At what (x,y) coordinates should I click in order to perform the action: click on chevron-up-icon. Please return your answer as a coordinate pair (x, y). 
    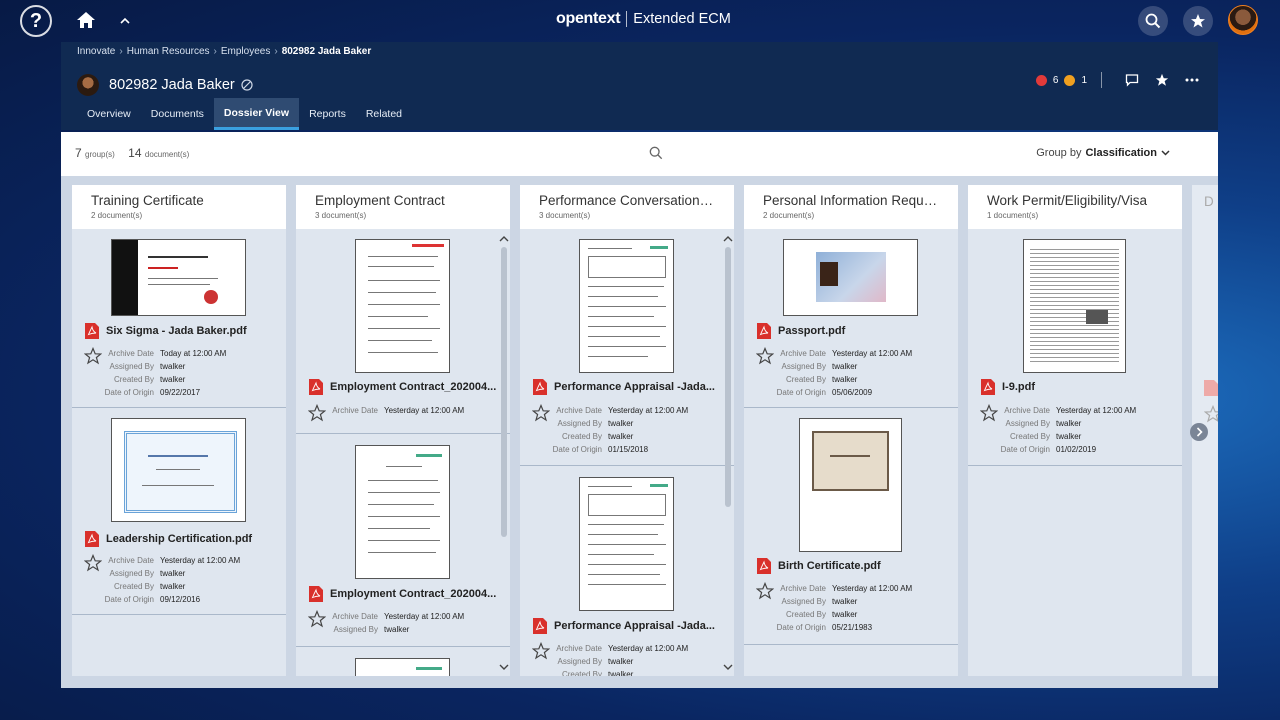
    Looking at the image, I should click on (125, 20).